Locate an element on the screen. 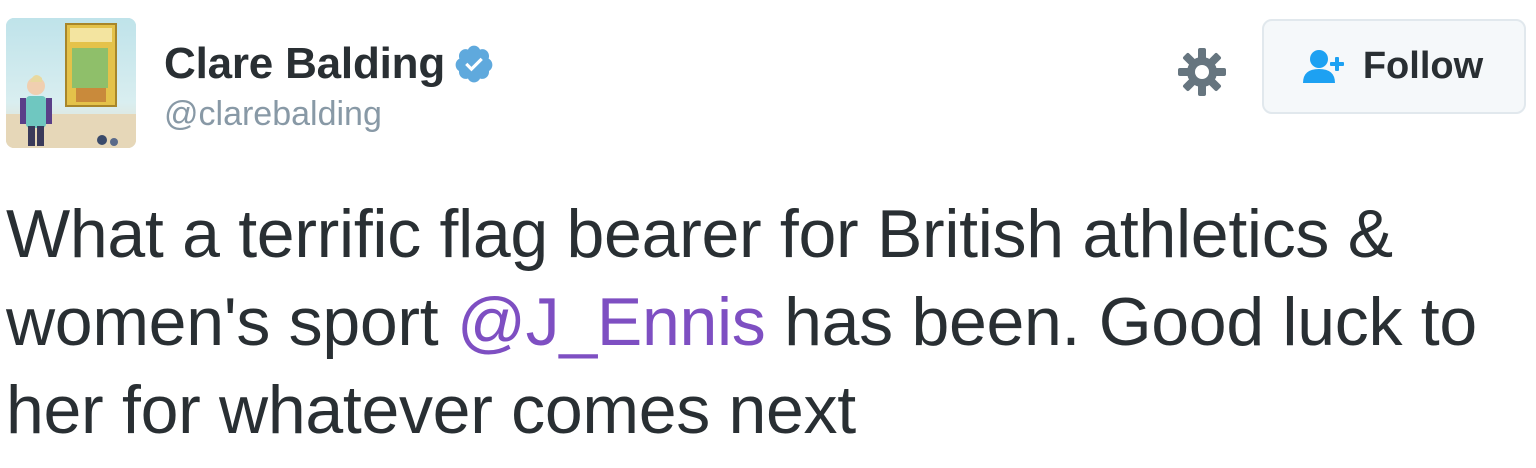 The width and height of the screenshot is (1536, 468). follow-button: Follow is located at coordinates (1394, 66).